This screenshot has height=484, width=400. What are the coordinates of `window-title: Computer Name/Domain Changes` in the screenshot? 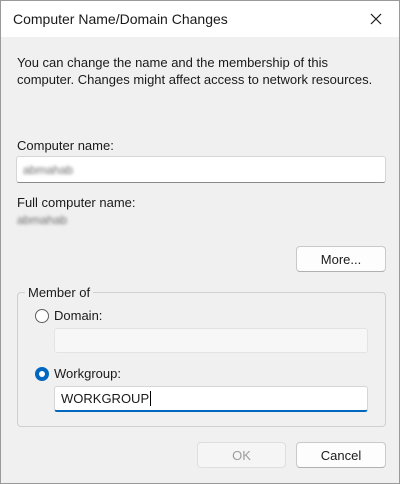 It's located at (120, 19).